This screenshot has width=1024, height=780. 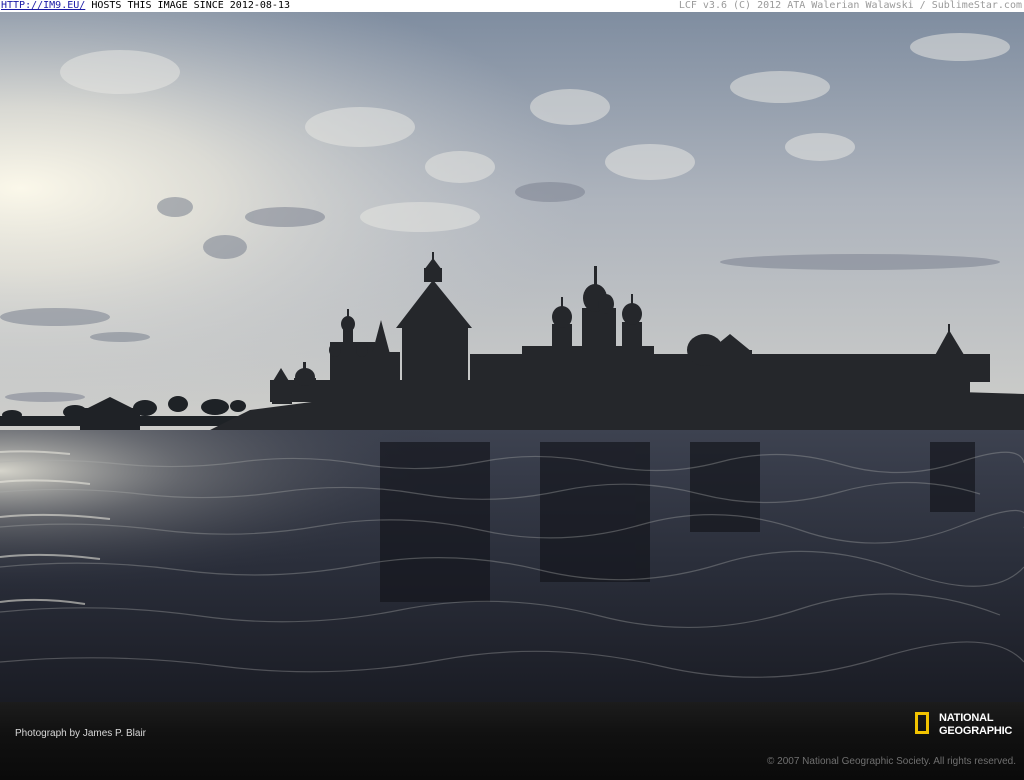 I want to click on hosts-text: HOSTS THIS IMAGE SINCE 2012-08-13, so click(x=187, y=5).